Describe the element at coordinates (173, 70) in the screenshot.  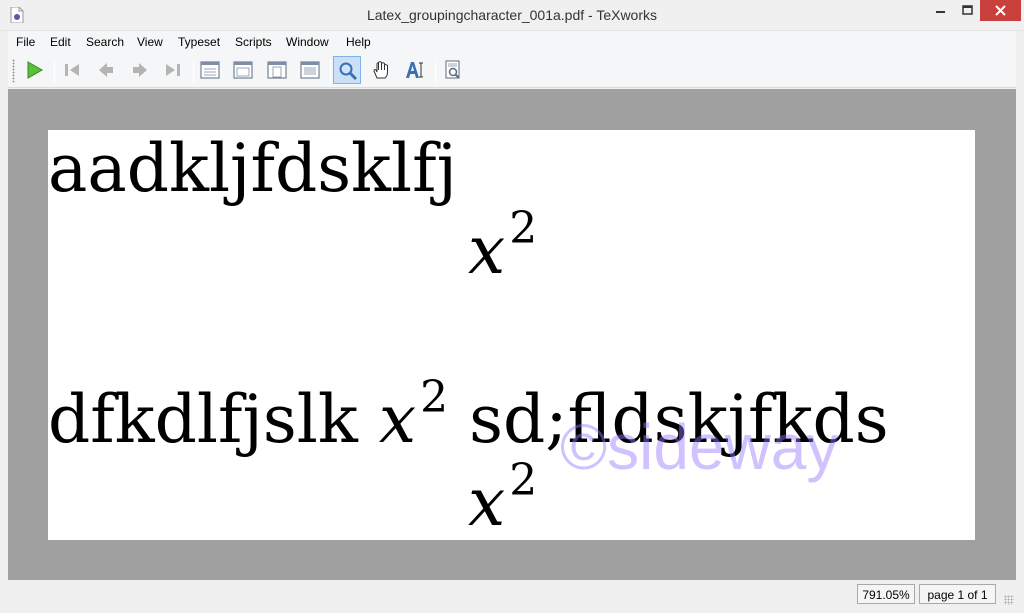
I see `last-page-icon` at that location.